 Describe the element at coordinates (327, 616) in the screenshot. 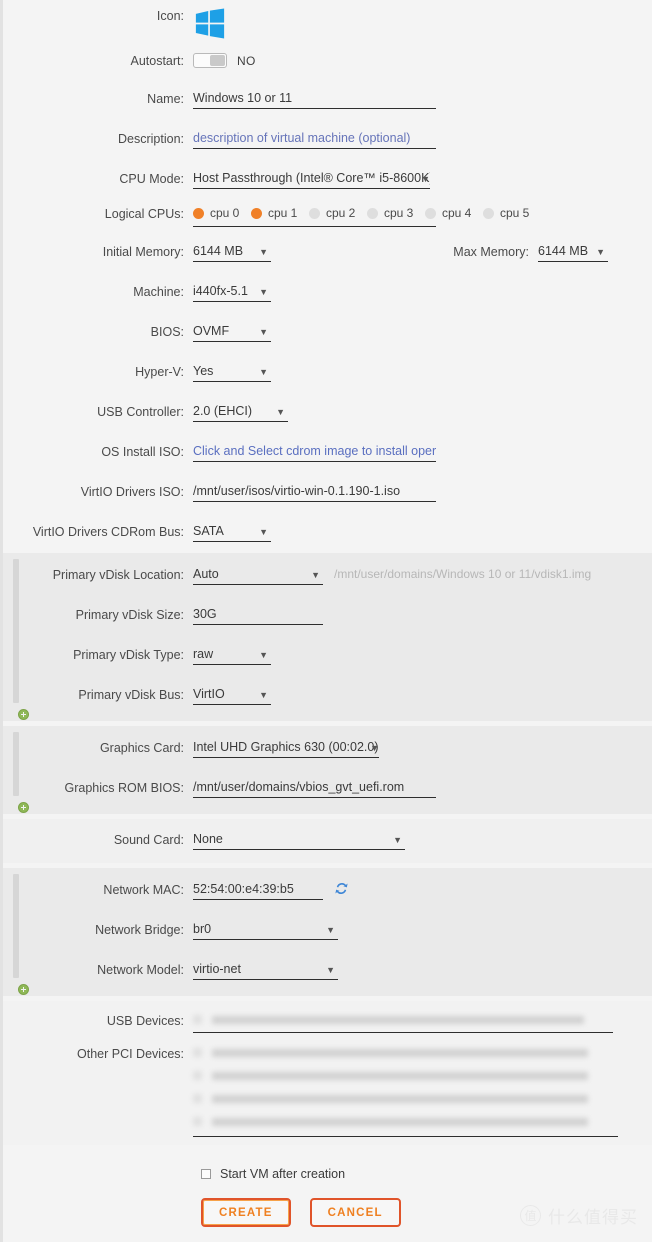

I see `vdisk-size-row: Primary vDisk Size: 30G` at that location.